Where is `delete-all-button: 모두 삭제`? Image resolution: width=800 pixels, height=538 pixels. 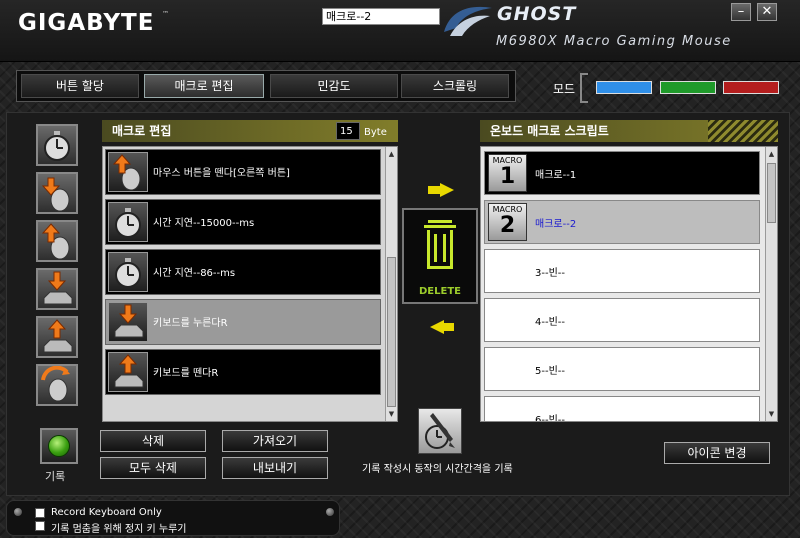
delete-all-button: 모두 삭제 is located at coordinates (153, 468).